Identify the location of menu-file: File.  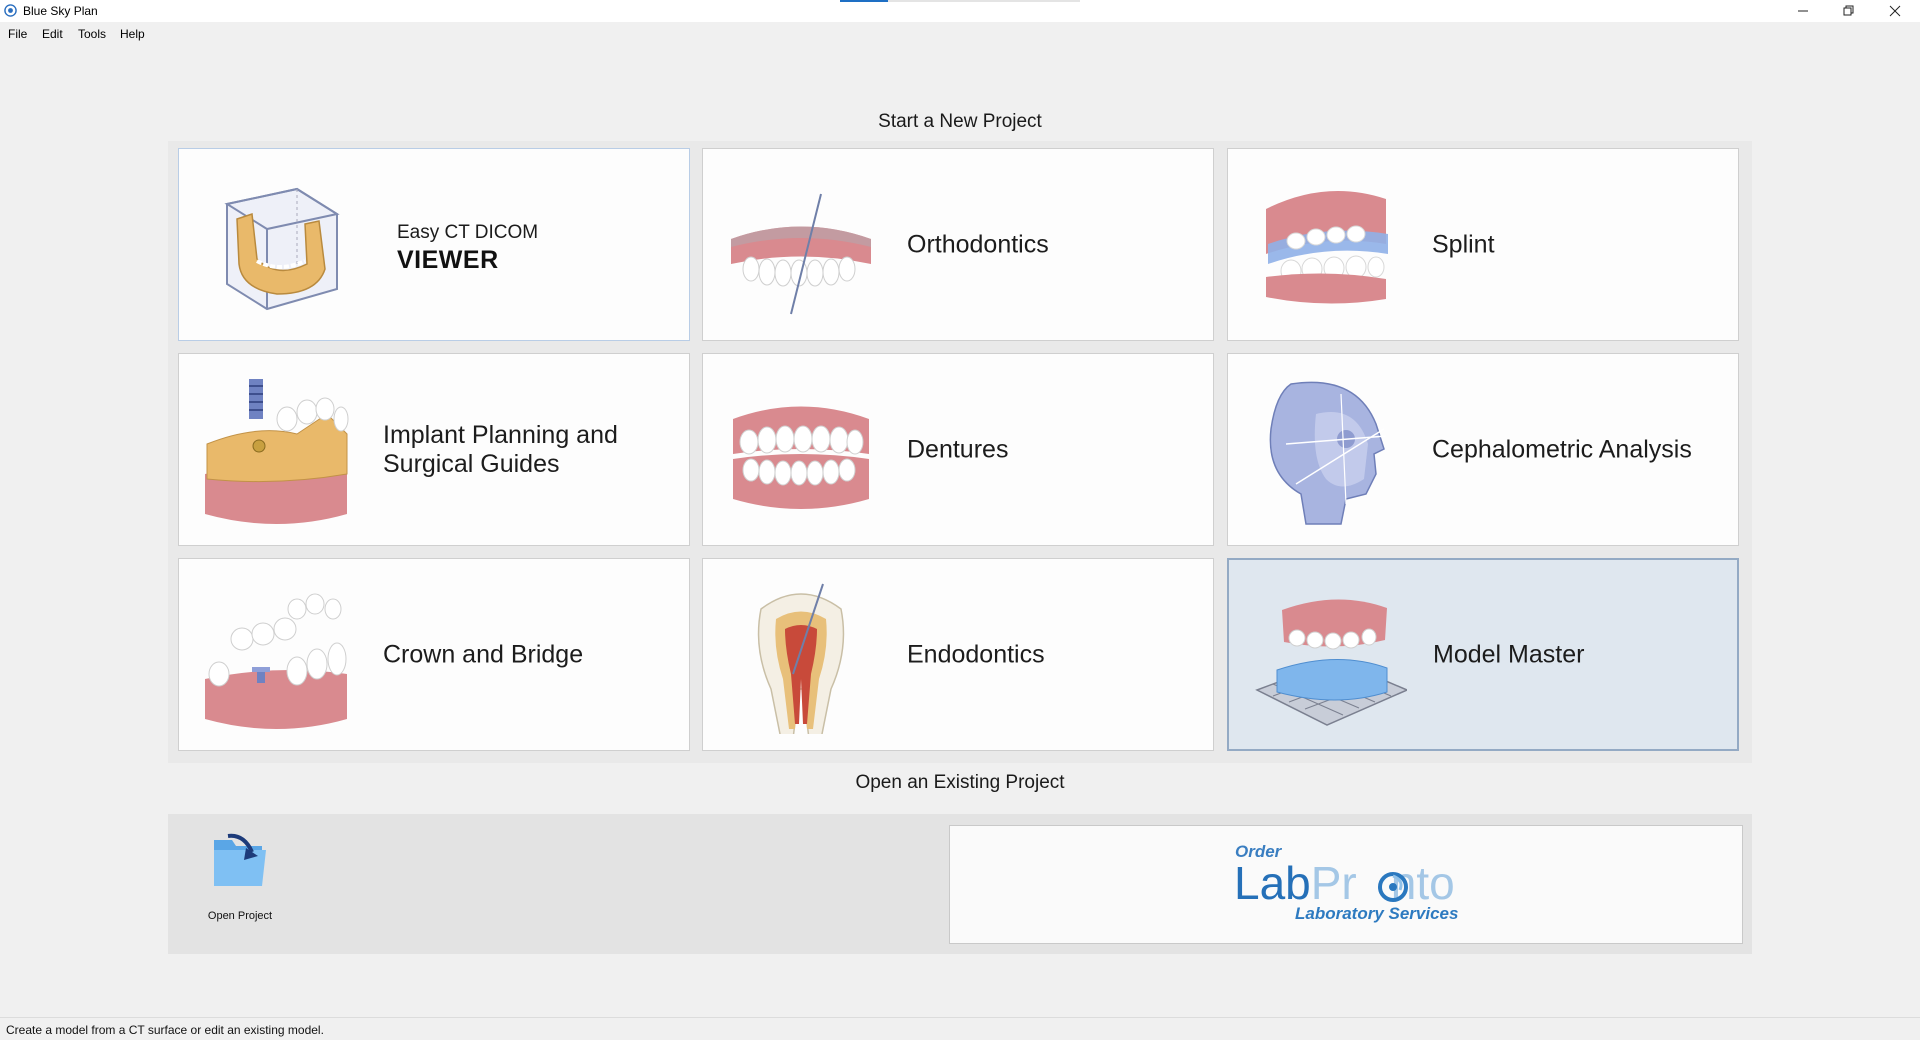
(17, 34).